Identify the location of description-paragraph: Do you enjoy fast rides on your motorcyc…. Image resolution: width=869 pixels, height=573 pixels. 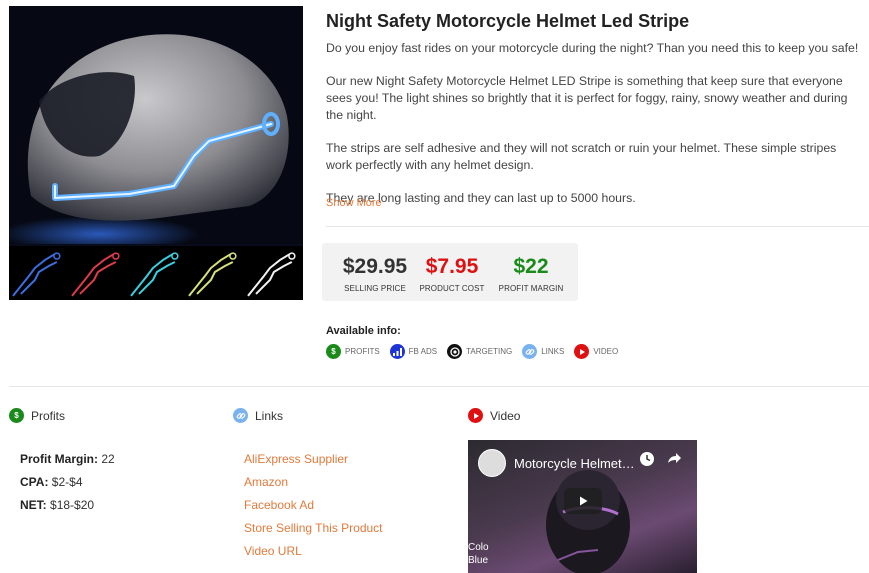
(592, 48).